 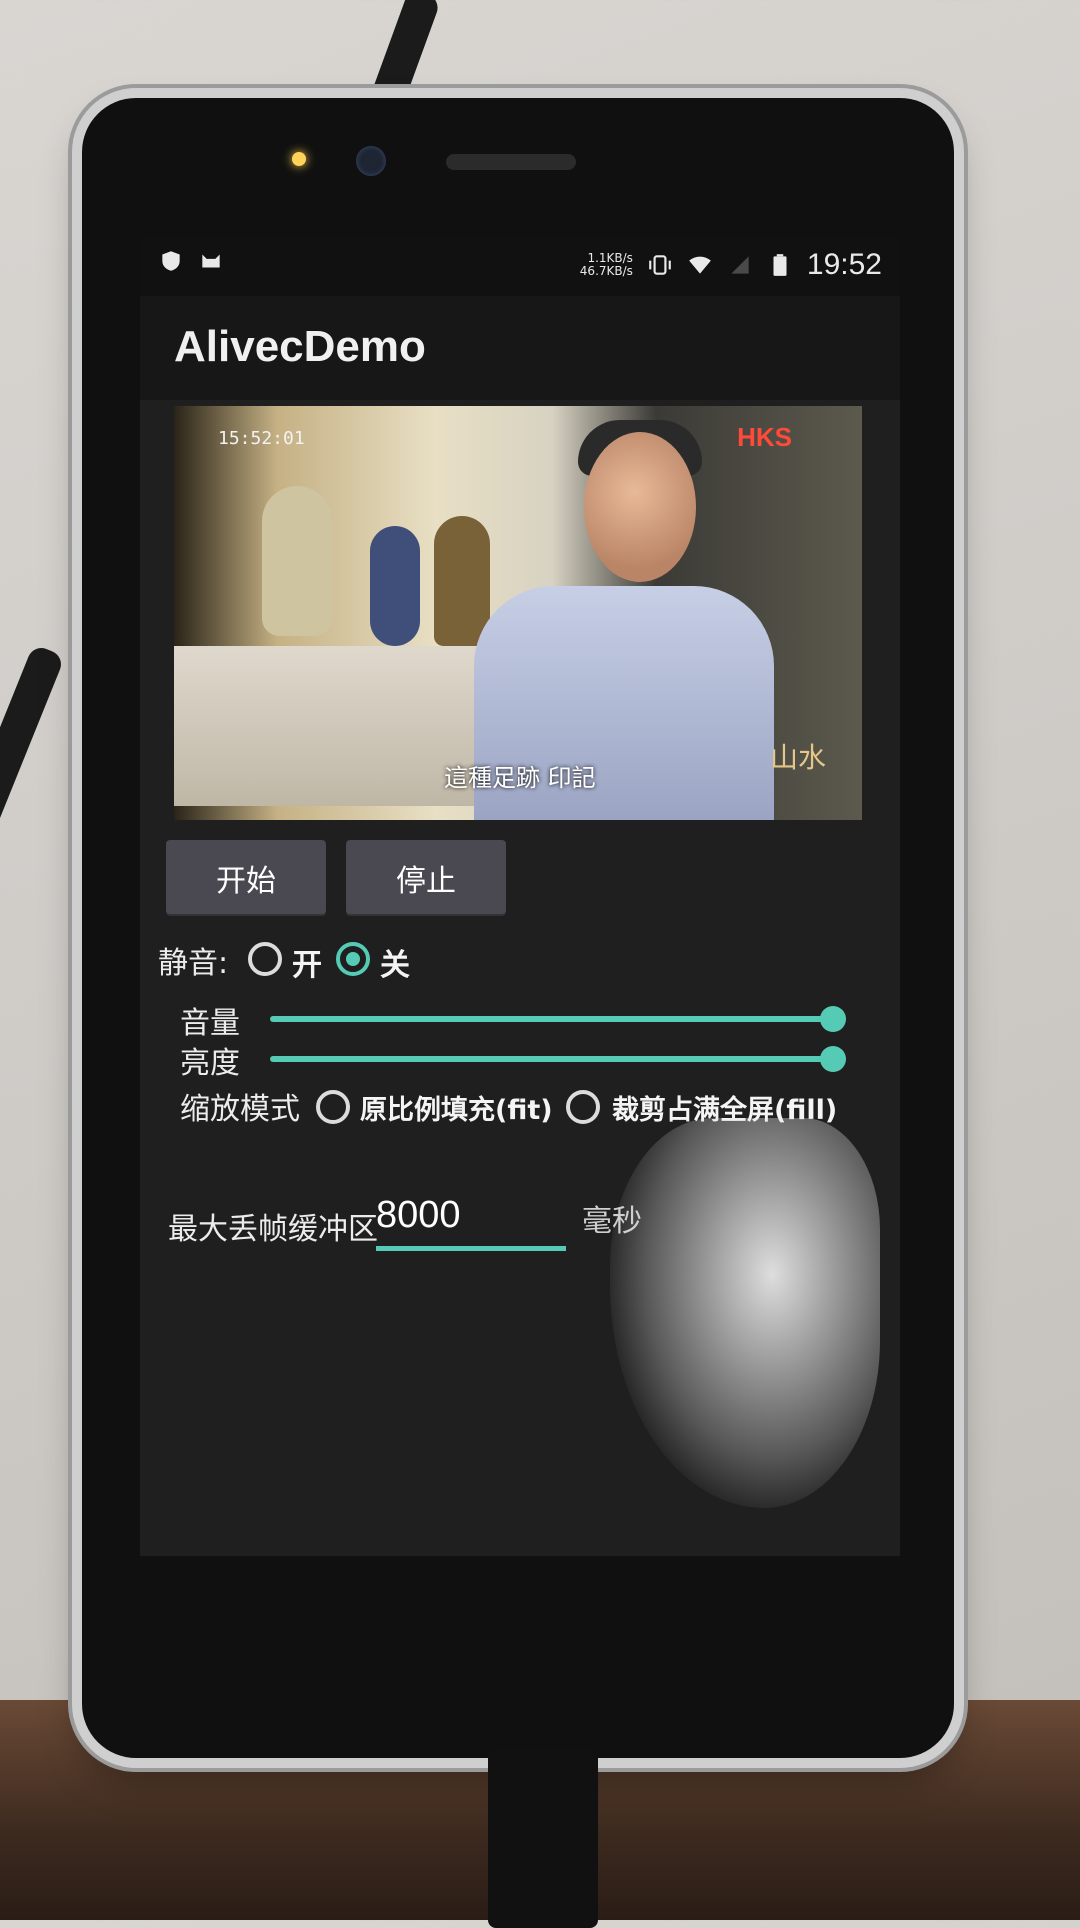 I want to click on video-corner-mark: 山水, so click(x=797, y=757).